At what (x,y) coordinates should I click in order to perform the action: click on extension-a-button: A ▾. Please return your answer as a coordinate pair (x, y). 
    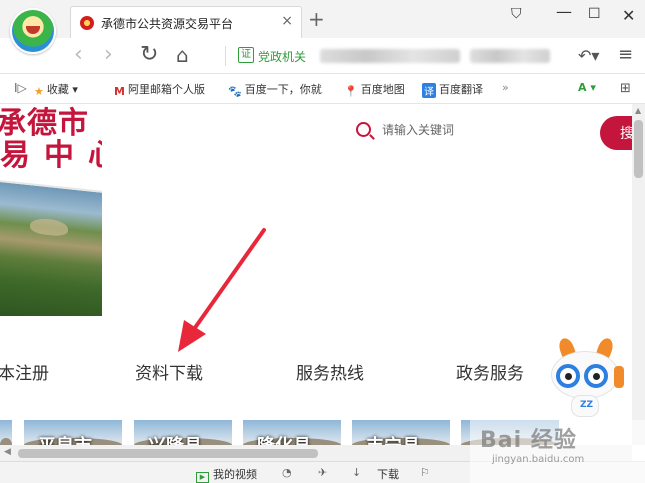
    Looking at the image, I should click on (587, 87).